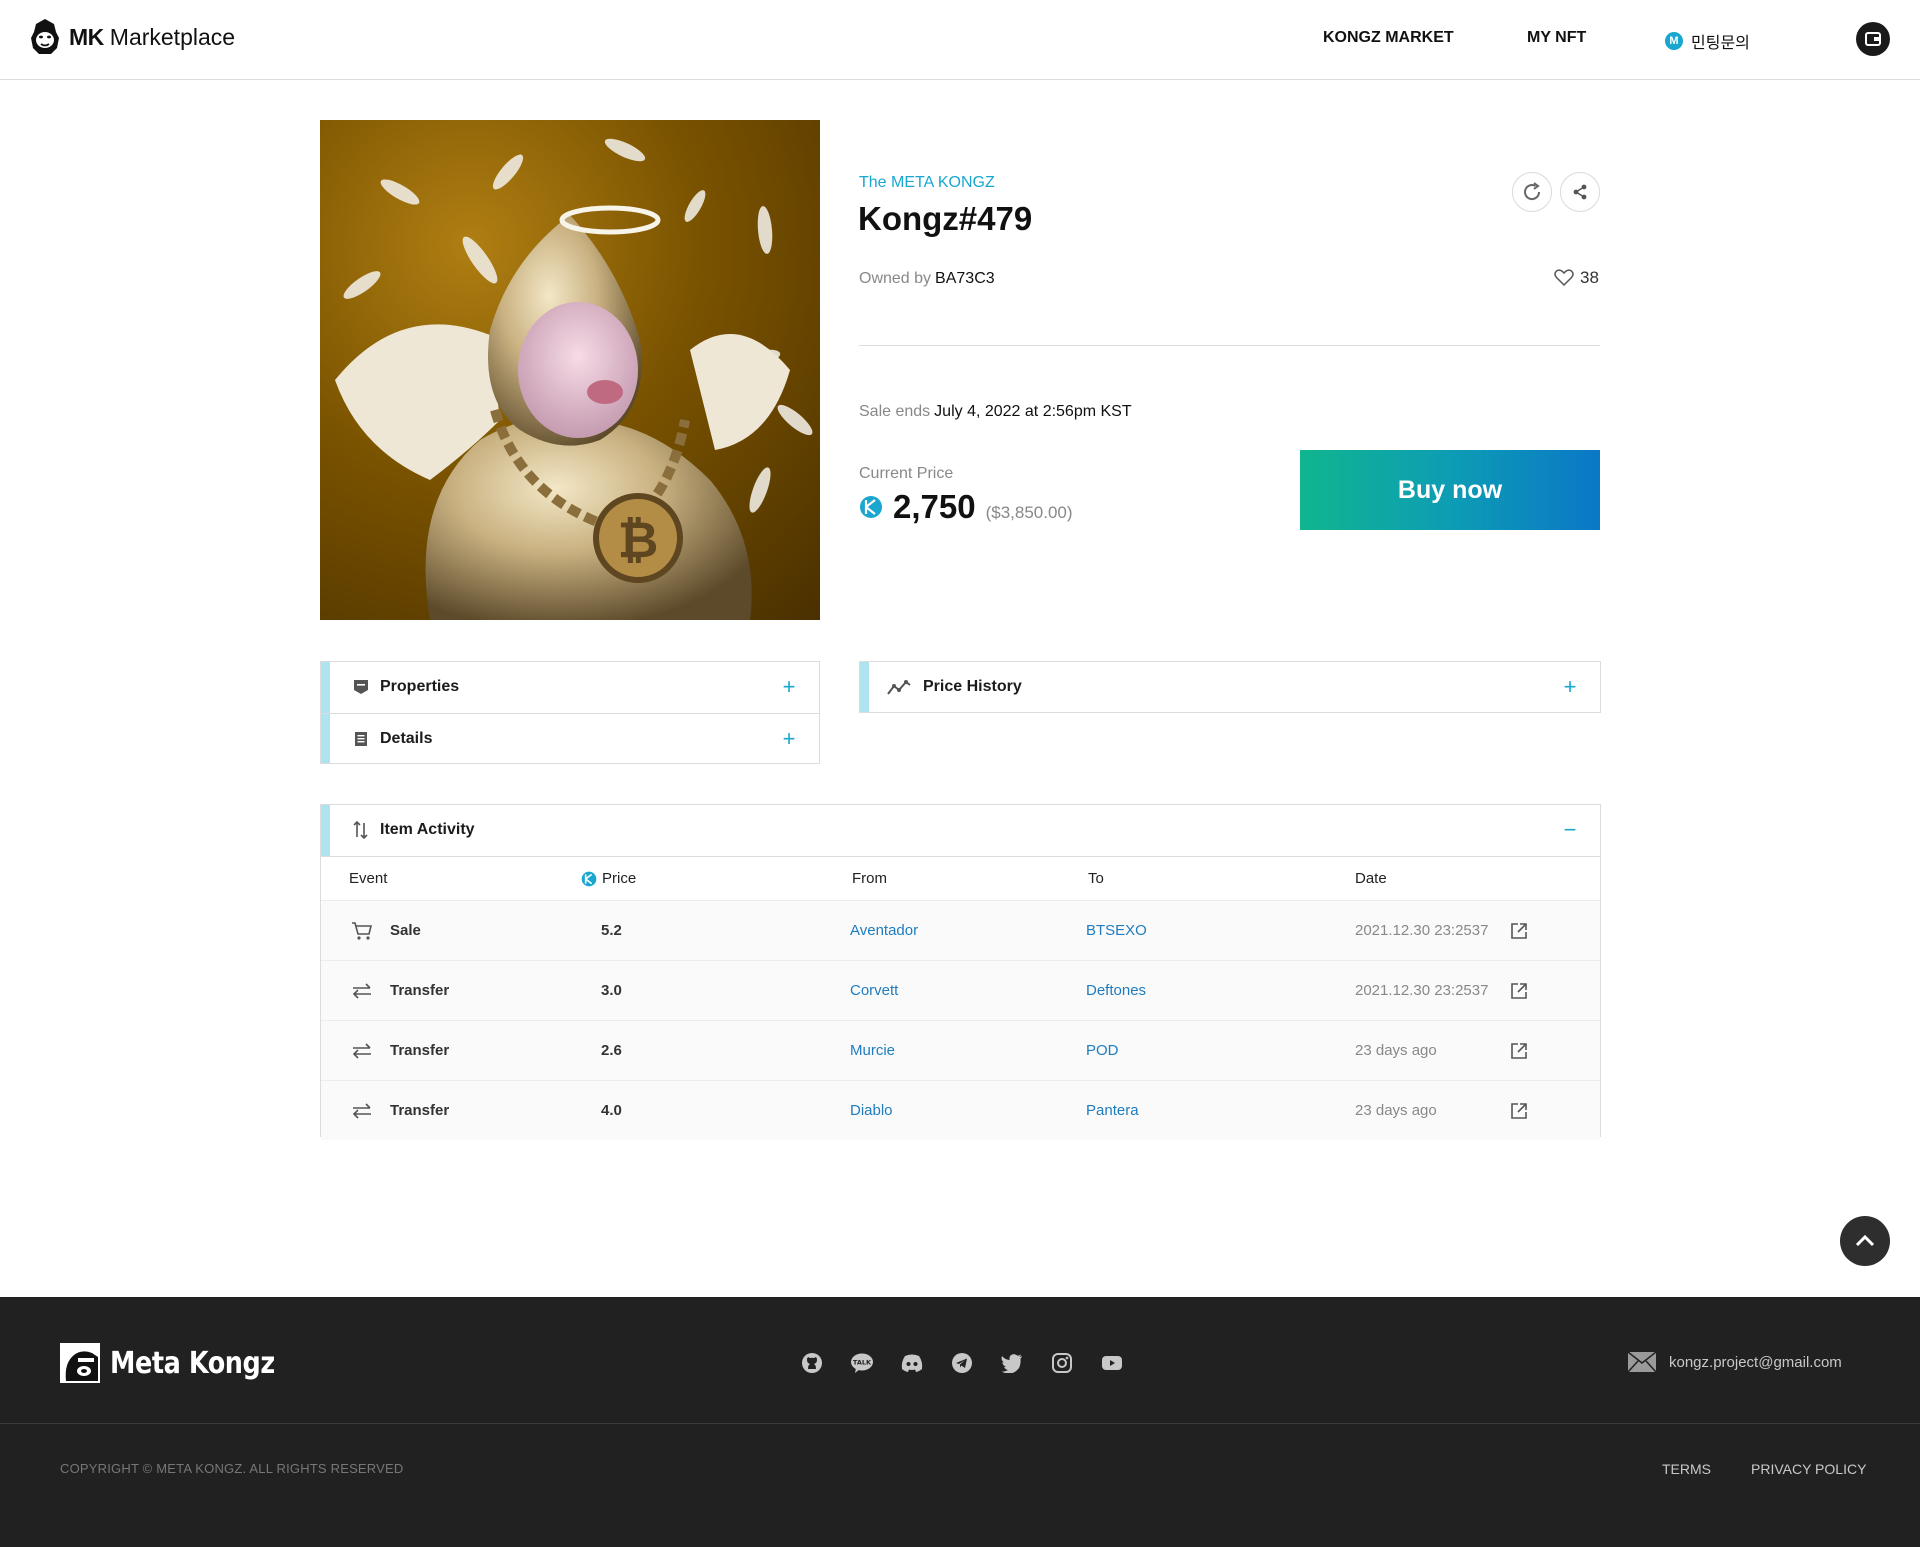 The width and height of the screenshot is (1920, 1547). I want to click on nav-kongz-market: KONGZ MARKET, so click(1388, 38).